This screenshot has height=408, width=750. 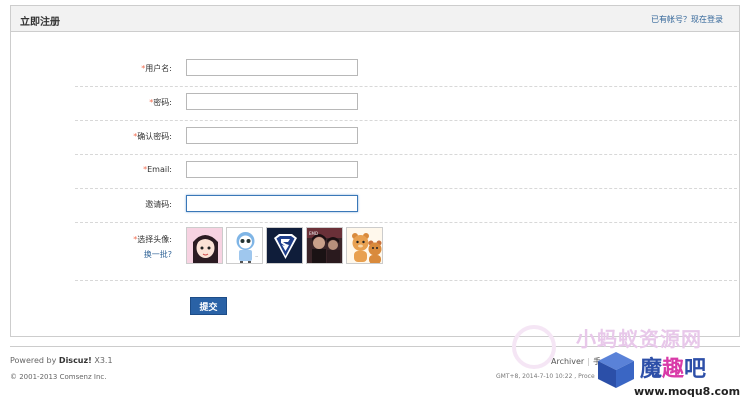 I want to click on password-input, so click(x=272, y=101).